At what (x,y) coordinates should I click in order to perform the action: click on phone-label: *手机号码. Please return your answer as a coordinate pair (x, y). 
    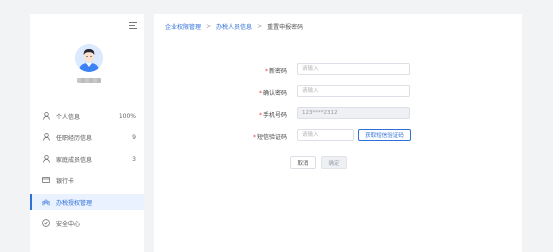
    Looking at the image, I should click on (273, 114).